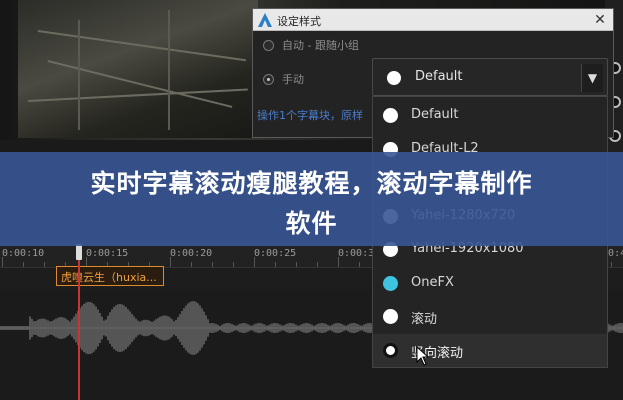 This screenshot has width=623, height=400. What do you see at coordinates (311, 223) in the screenshot?
I see `banner-title-line2: 软件` at bounding box center [311, 223].